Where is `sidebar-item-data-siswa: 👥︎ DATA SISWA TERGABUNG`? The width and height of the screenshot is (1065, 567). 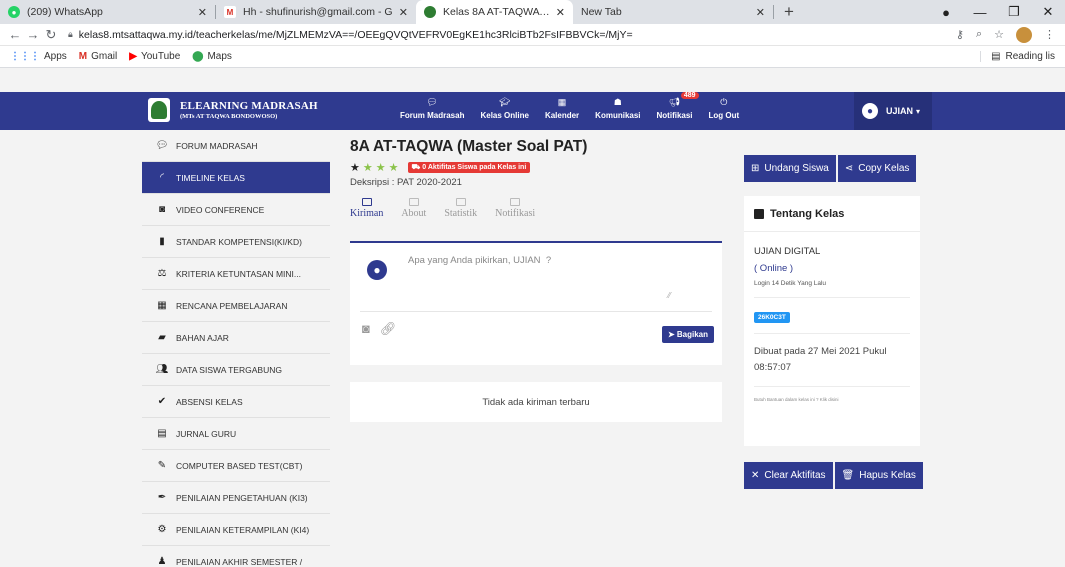
sidebar-item-data-siswa: 👥︎ DATA SISWA TERGABUNG is located at coordinates (236, 370).